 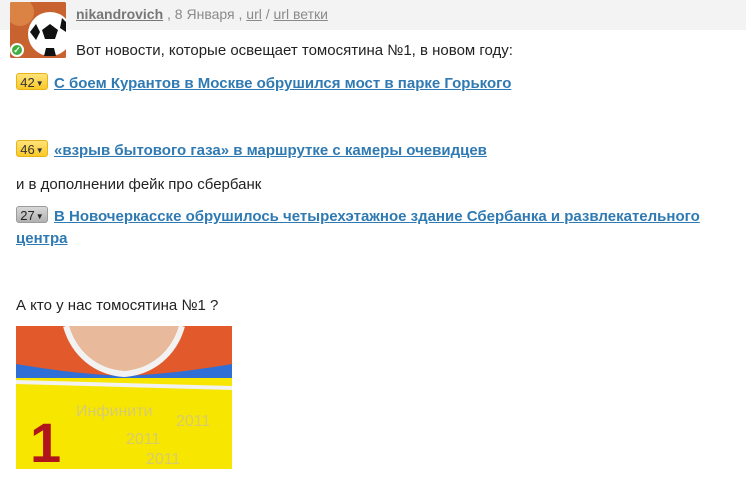 What do you see at coordinates (114, 411) in the screenshot?
I see `svg-text: Инфинити` at bounding box center [114, 411].